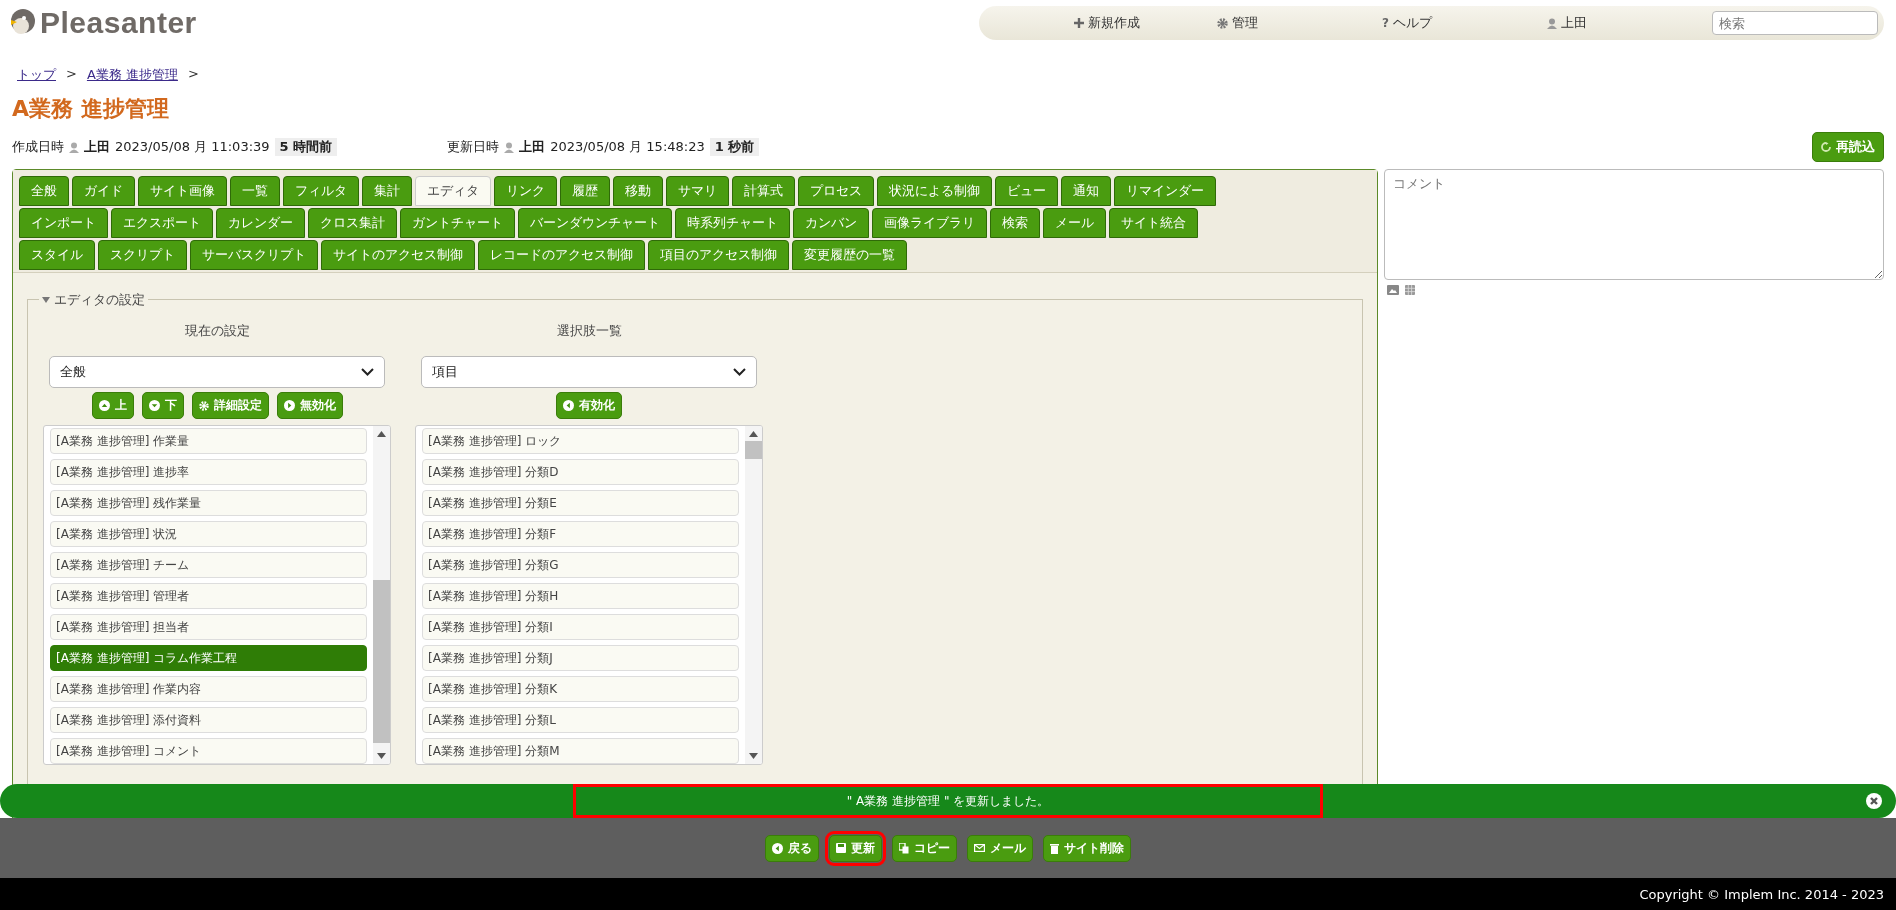  What do you see at coordinates (589, 331) in the screenshot?
I see `column-heading: 選択肢一覧` at bounding box center [589, 331].